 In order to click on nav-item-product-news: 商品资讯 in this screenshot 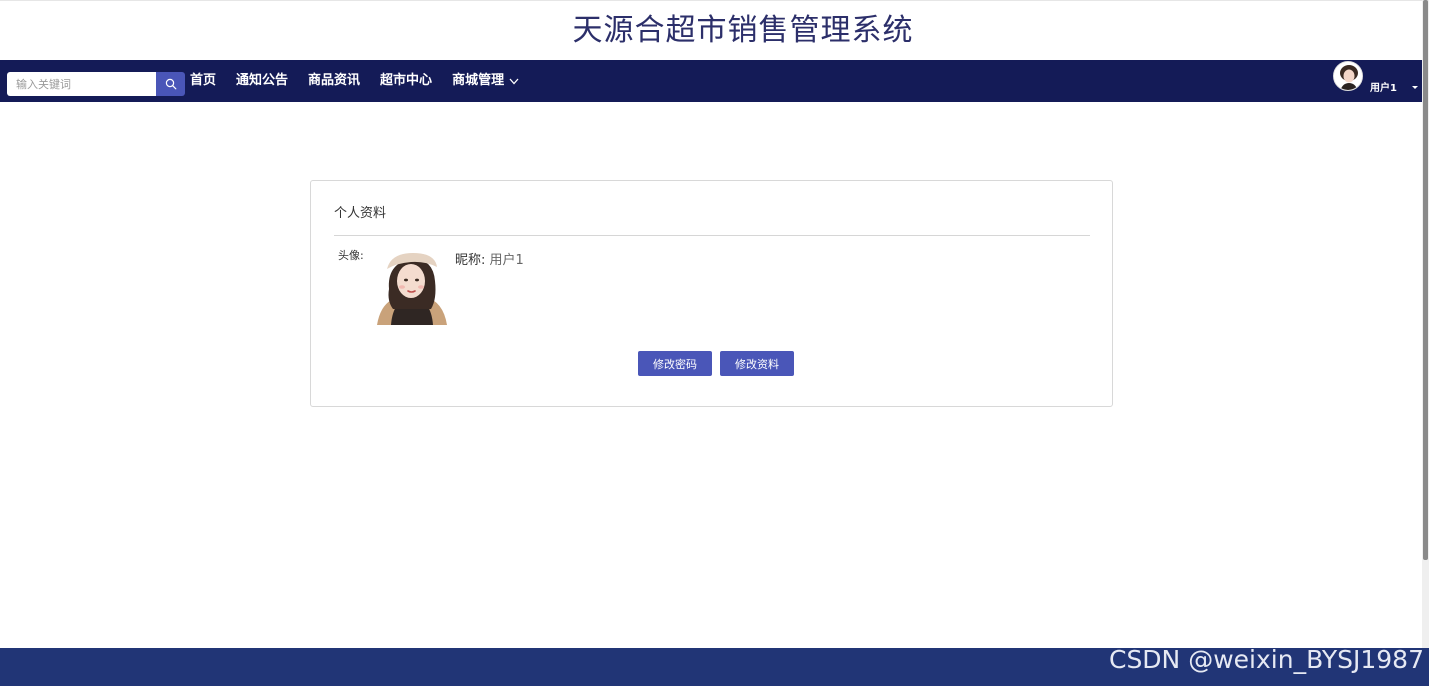, I will do `click(334, 81)`.